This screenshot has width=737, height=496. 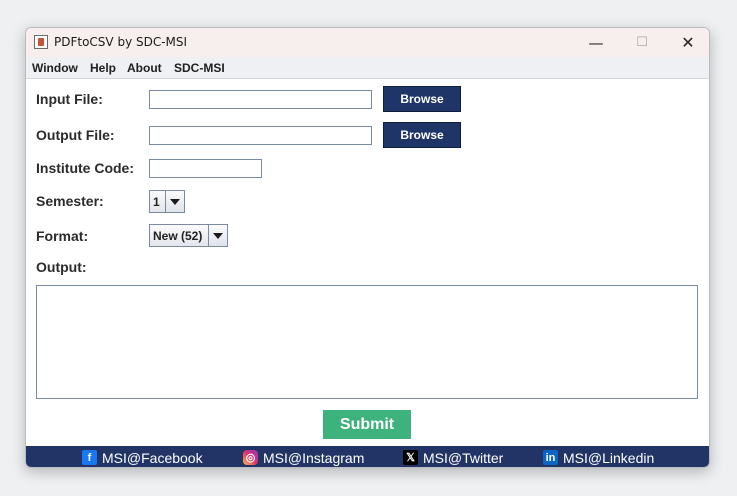 What do you see at coordinates (85, 168) in the screenshot?
I see `institute-code-label: Institute Code:` at bounding box center [85, 168].